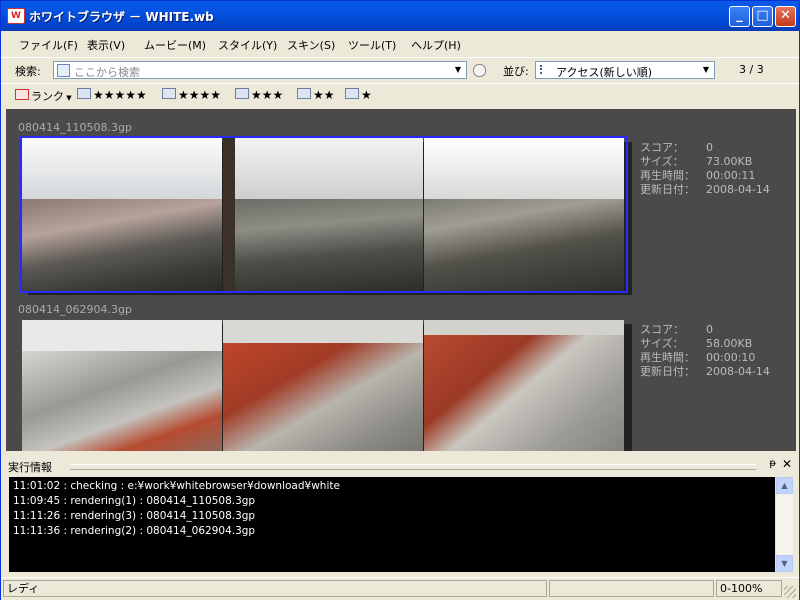 Image resolution: width=800 pixels, height=600 pixels. I want to click on sort-select: アクセス(新しい順) ▼, so click(625, 70).